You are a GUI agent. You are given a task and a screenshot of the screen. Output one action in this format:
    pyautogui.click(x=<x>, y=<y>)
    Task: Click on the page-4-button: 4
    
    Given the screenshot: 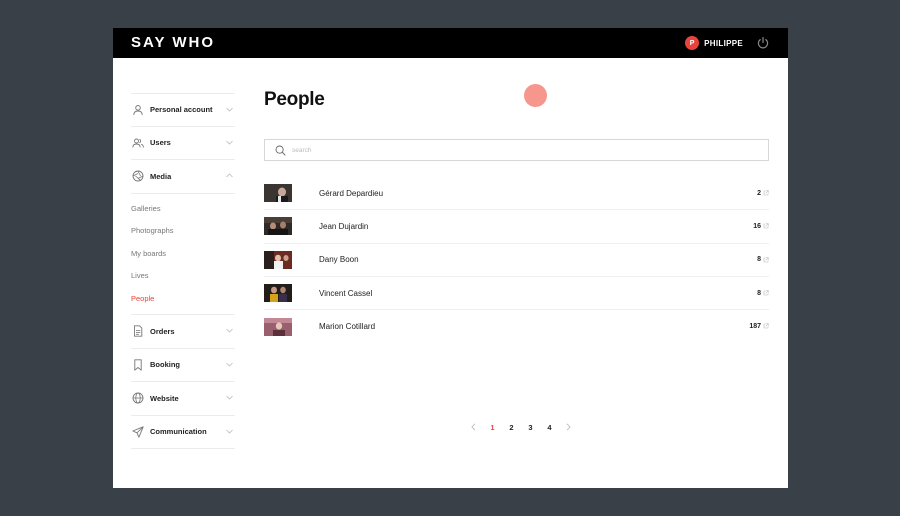 What is the action you would take?
    pyautogui.click(x=549, y=427)
    